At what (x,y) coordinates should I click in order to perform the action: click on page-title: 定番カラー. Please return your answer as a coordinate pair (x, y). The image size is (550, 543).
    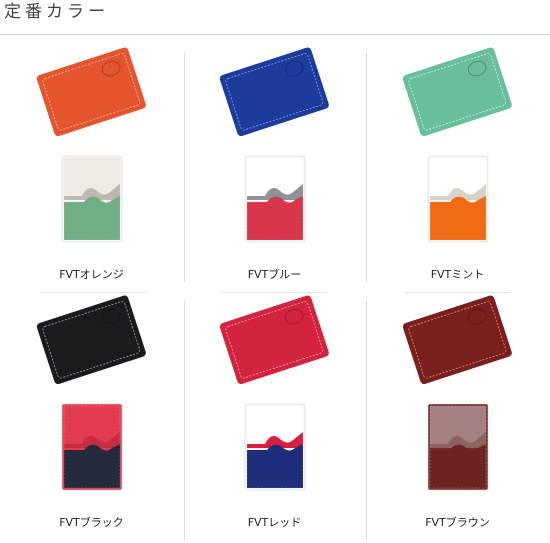
    Looking at the image, I should click on (56, 12).